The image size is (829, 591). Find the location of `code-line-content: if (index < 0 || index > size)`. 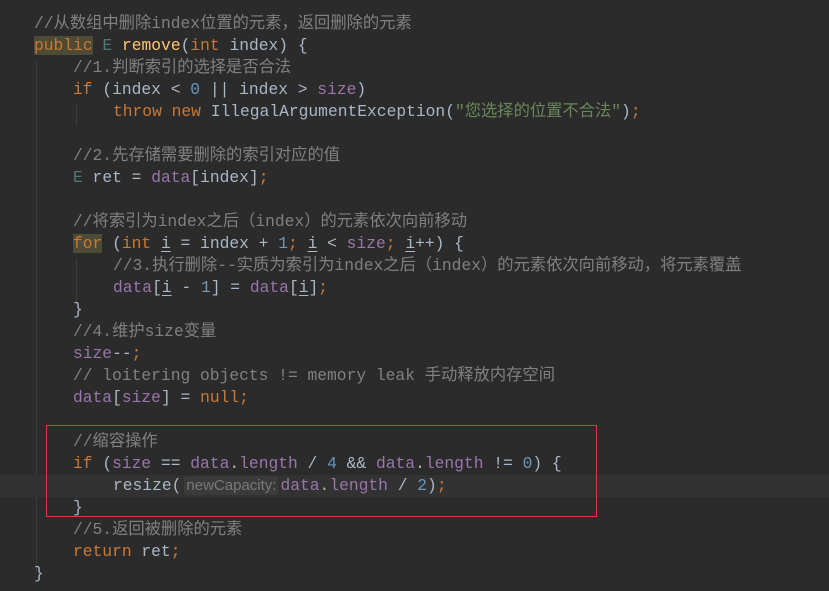

code-line-content: if (index < 0 || index > size) is located at coordinates (219, 90).